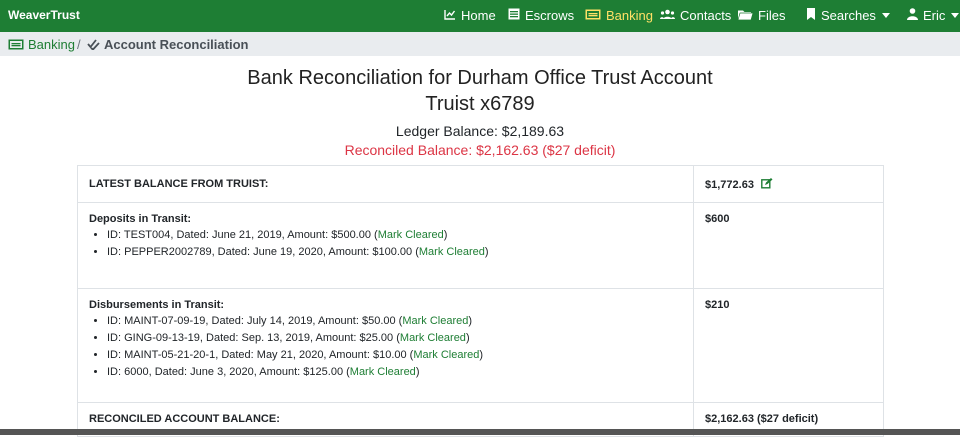 Image resolution: width=960 pixels, height=437 pixels. I want to click on nav-searches-label: Searches, so click(848, 15).